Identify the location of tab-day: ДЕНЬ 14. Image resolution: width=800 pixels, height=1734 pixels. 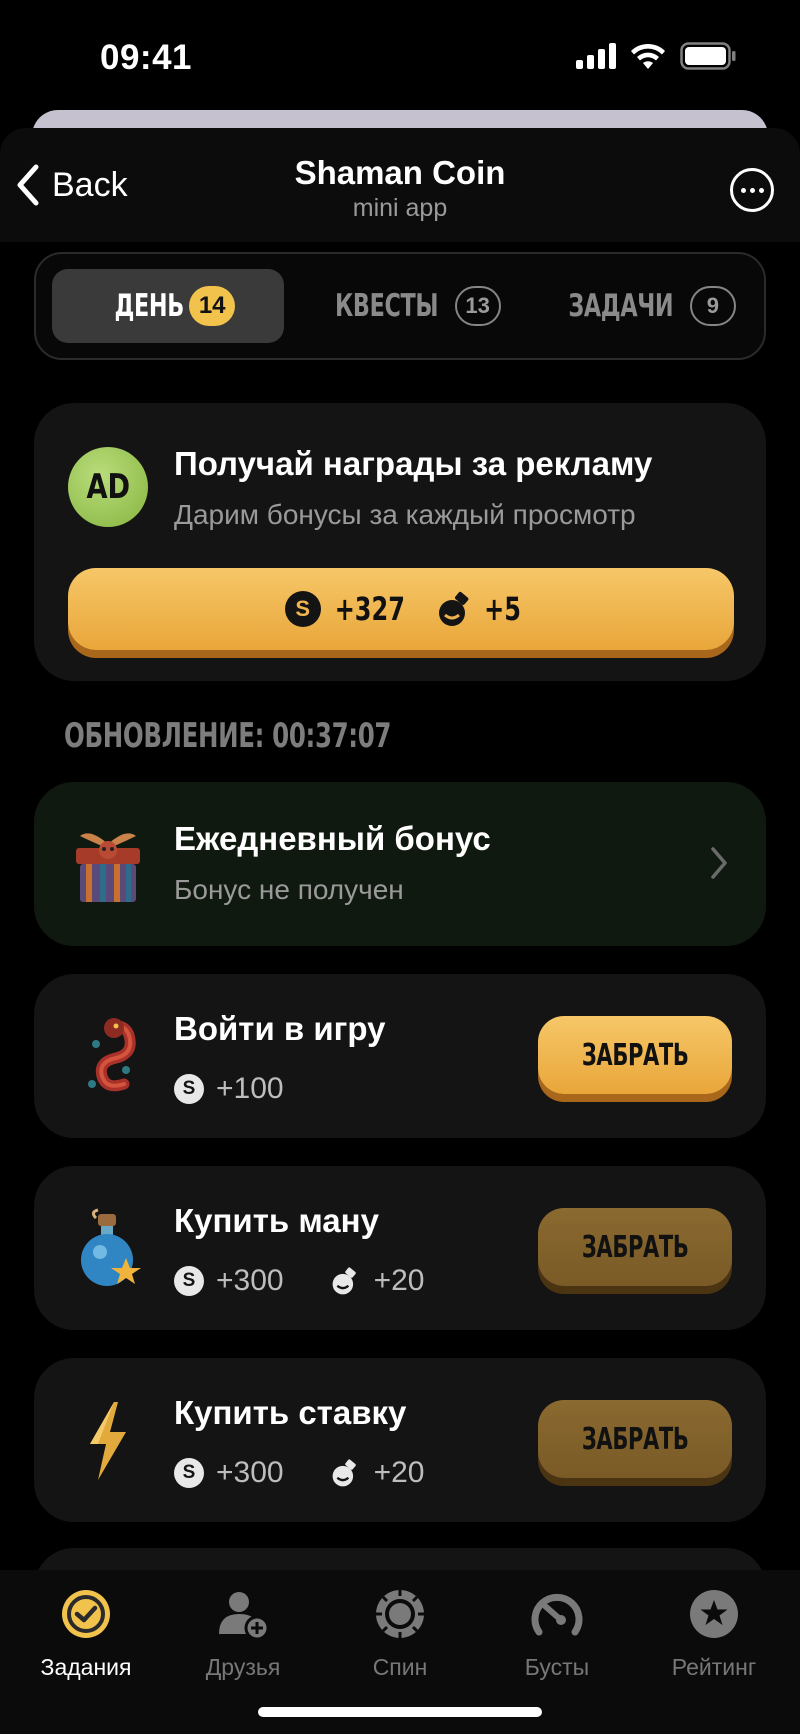
(168, 306).